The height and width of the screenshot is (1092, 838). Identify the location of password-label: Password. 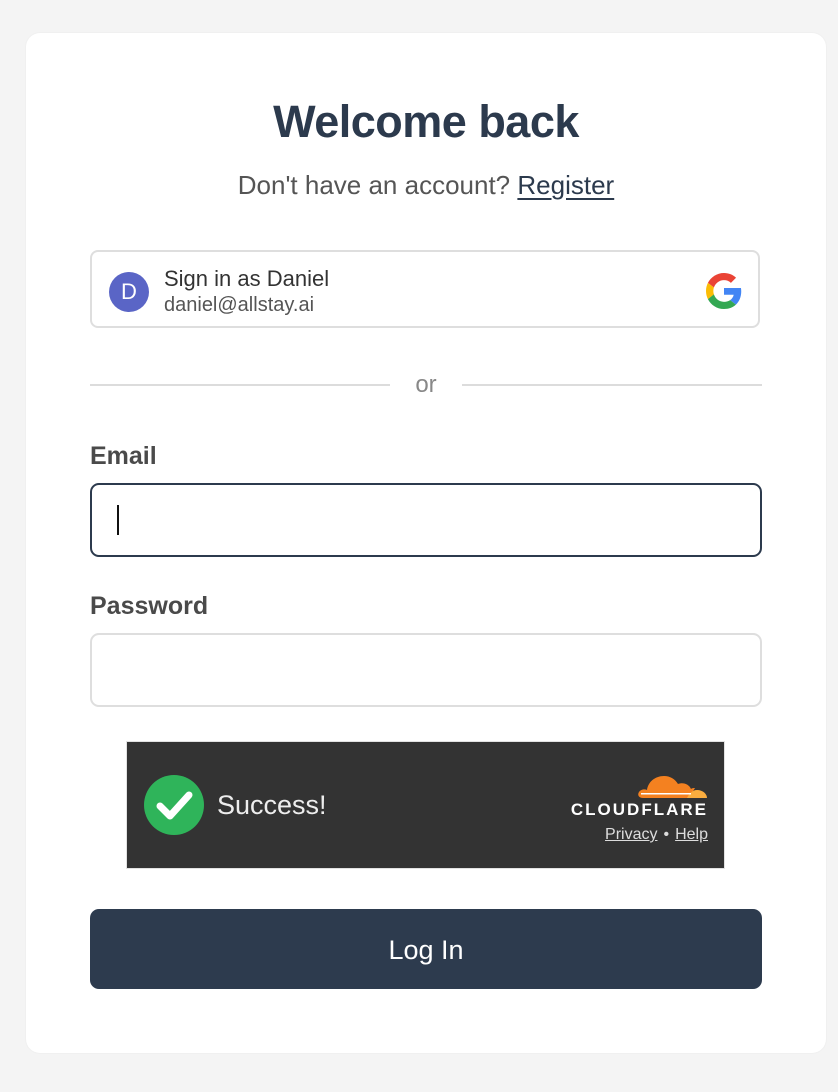
(149, 606).